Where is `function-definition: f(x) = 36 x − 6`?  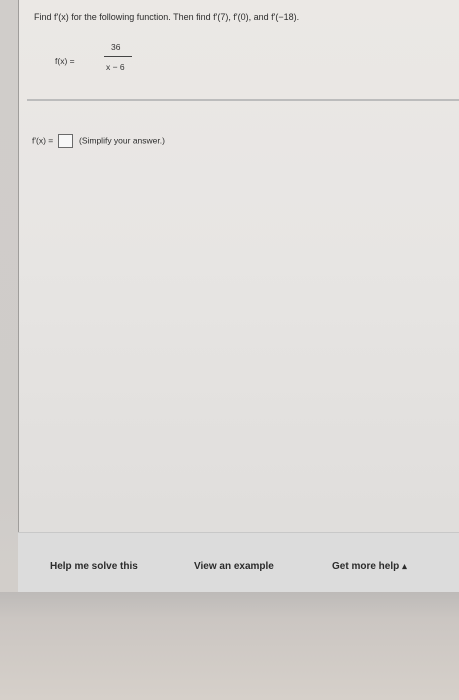
function-definition: f(x) = 36 x − 6 is located at coordinates (105, 62).